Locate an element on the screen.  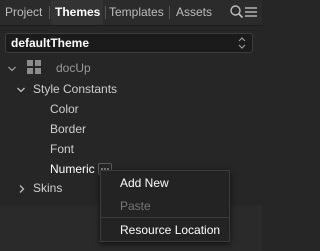
menu-item-resource-location: Resource Location is located at coordinates (165, 230).